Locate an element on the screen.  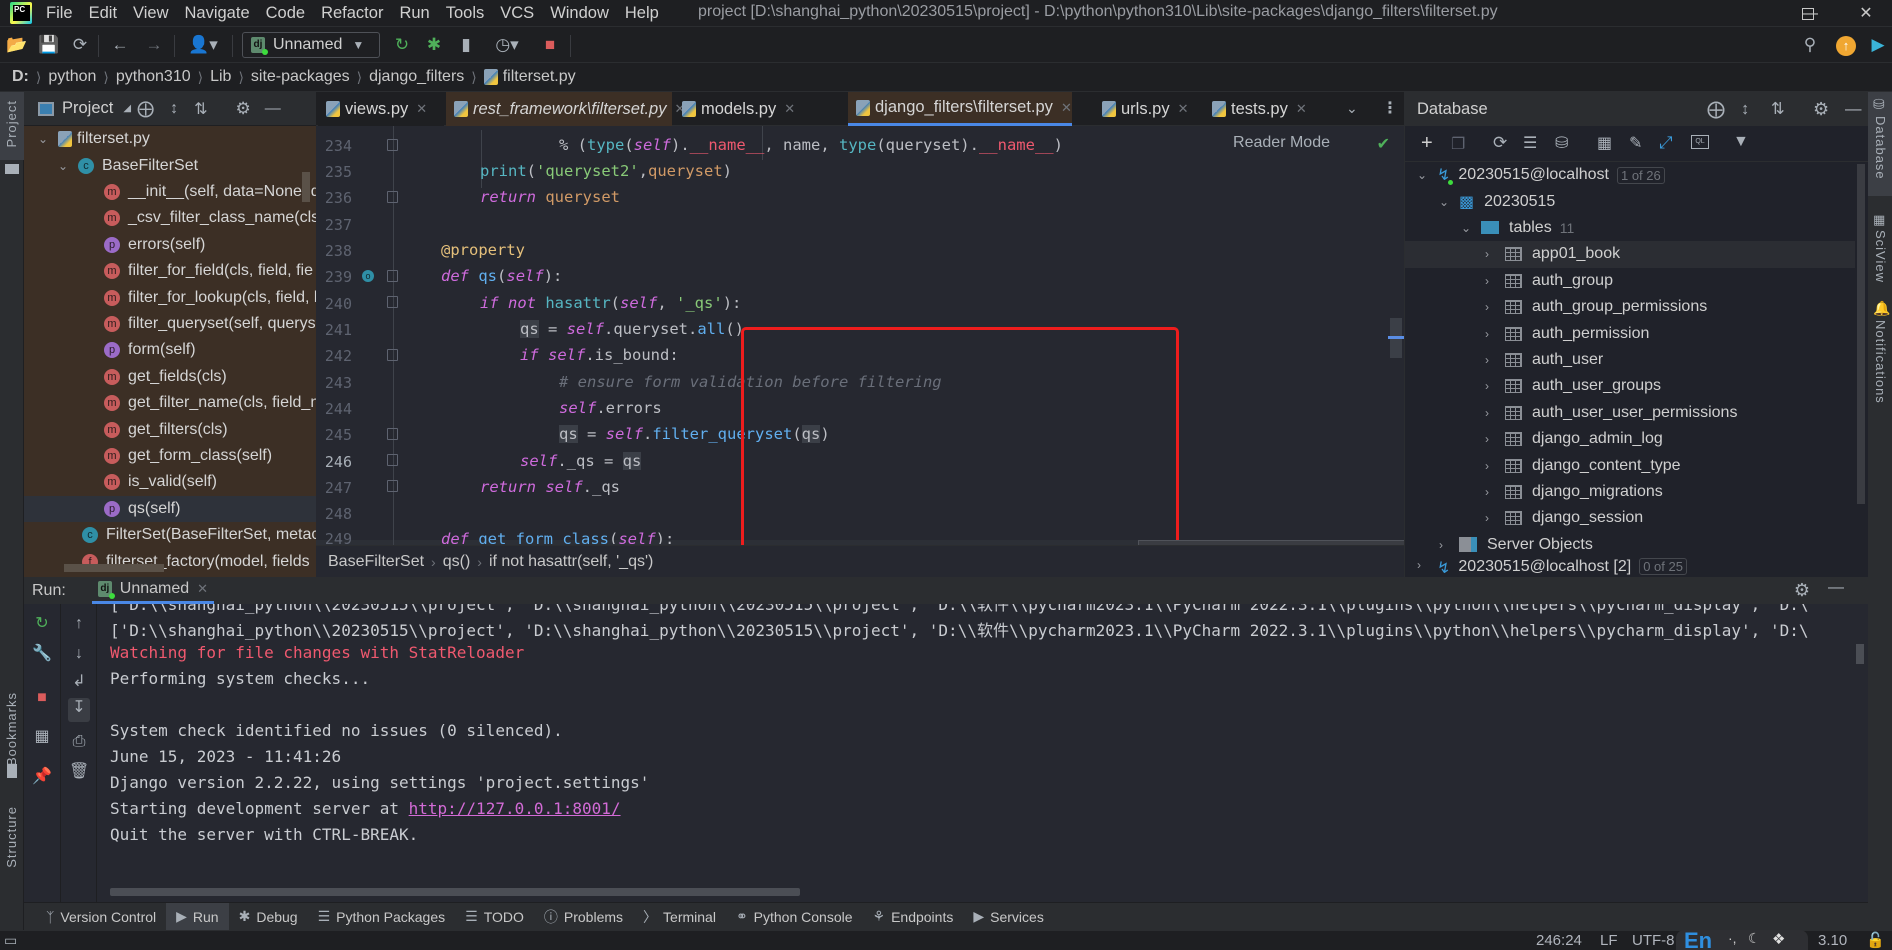
open-folder-icon: 📂 is located at coordinates (16, 45).